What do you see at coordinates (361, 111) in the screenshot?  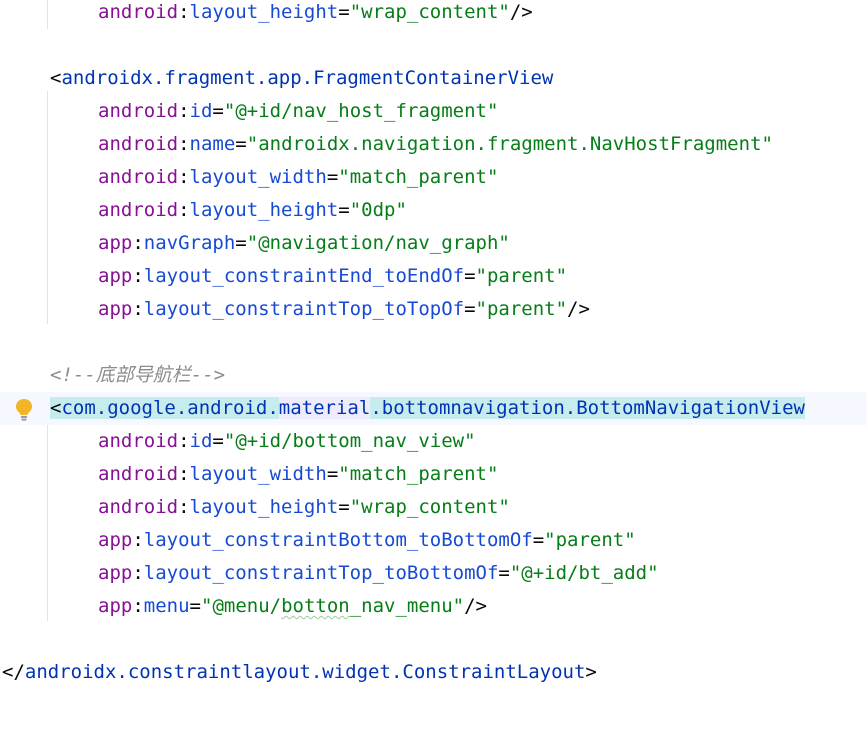 I see `attr-value: "@+id/nav_host_fragment"` at bounding box center [361, 111].